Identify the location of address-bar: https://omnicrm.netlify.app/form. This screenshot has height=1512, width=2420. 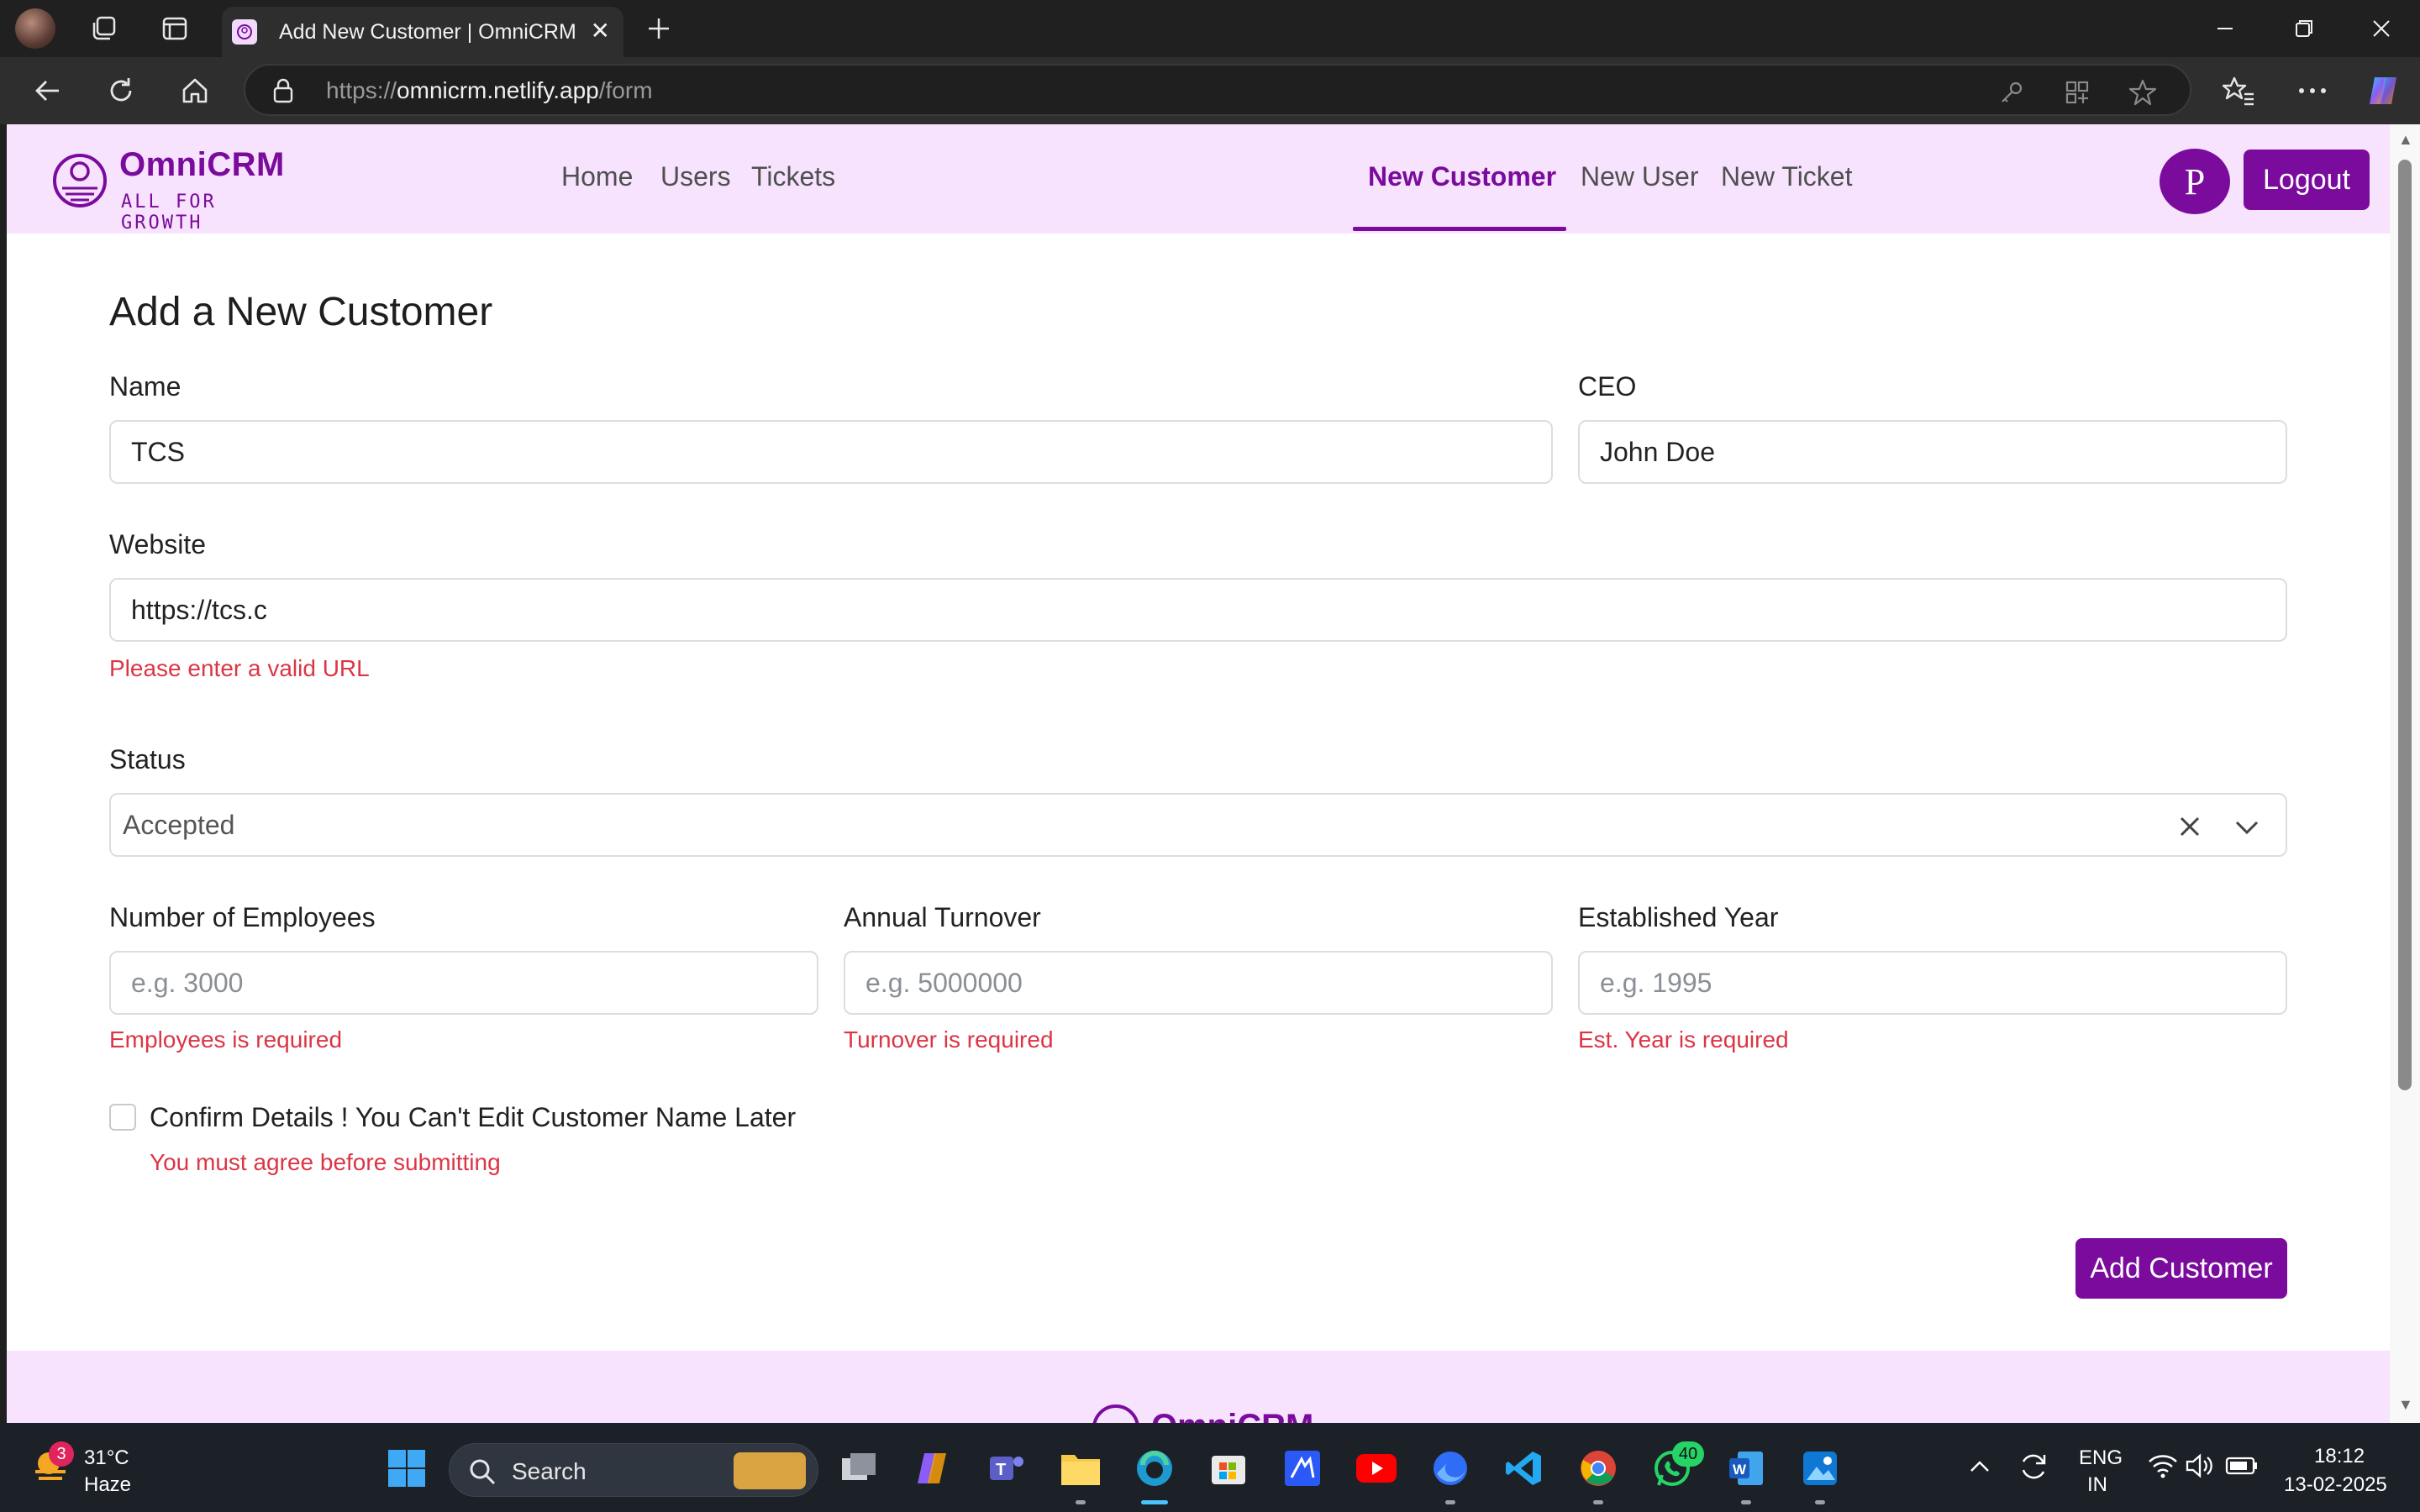
(1217, 90).